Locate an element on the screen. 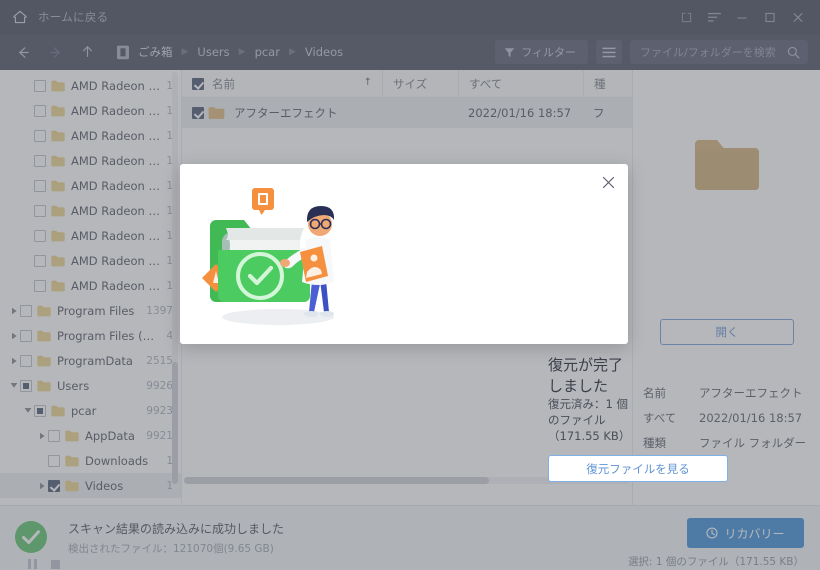 This screenshot has height=570, width=820. close-icon is located at coordinates (608, 182).